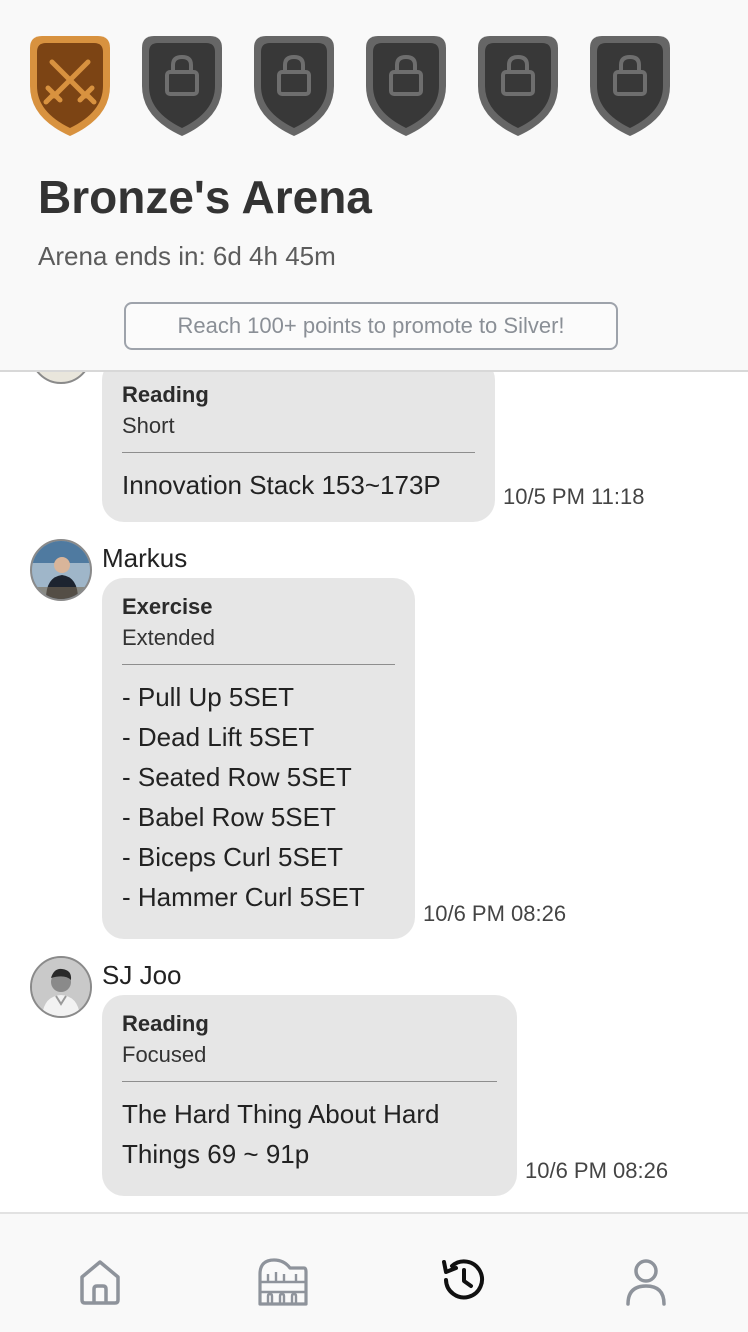 This screenshot has width=748, height=1332. Describe the element at coordinates (374, 1272) in the screenshot. I see `bottom-tab-bar` at that location.